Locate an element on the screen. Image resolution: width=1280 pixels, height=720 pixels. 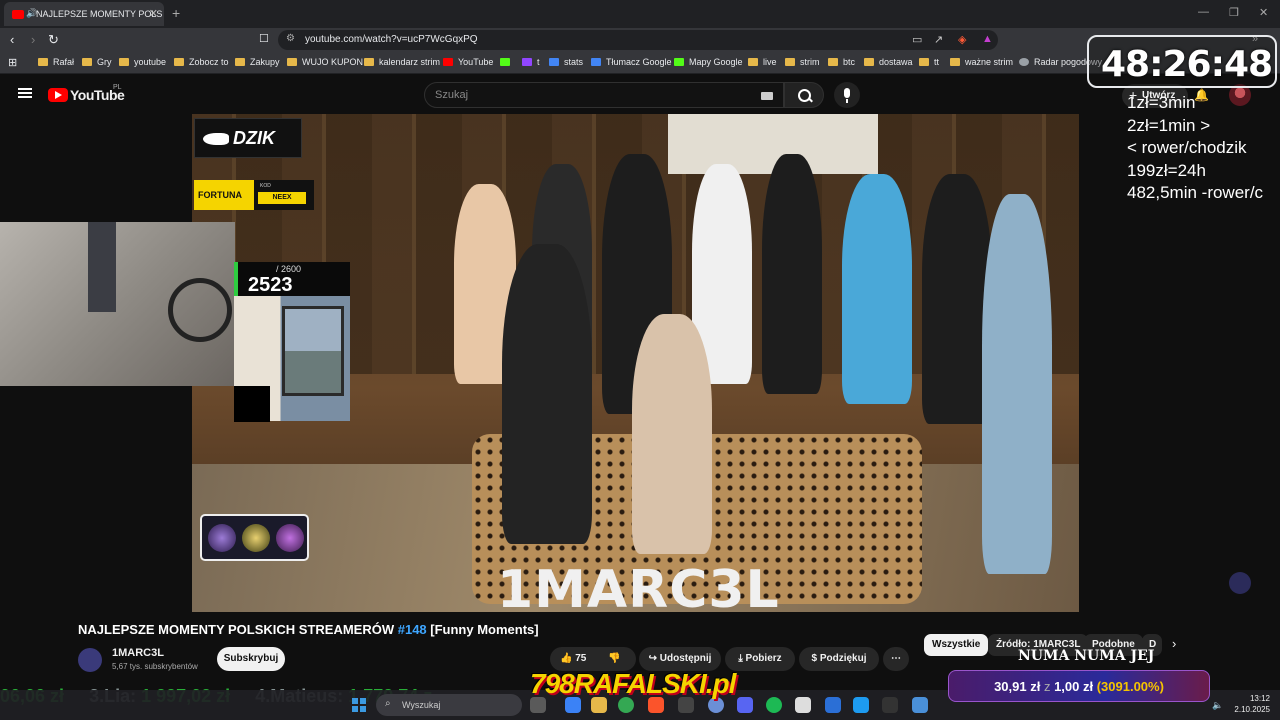
stats-icon is located at coordinates (554, 62).